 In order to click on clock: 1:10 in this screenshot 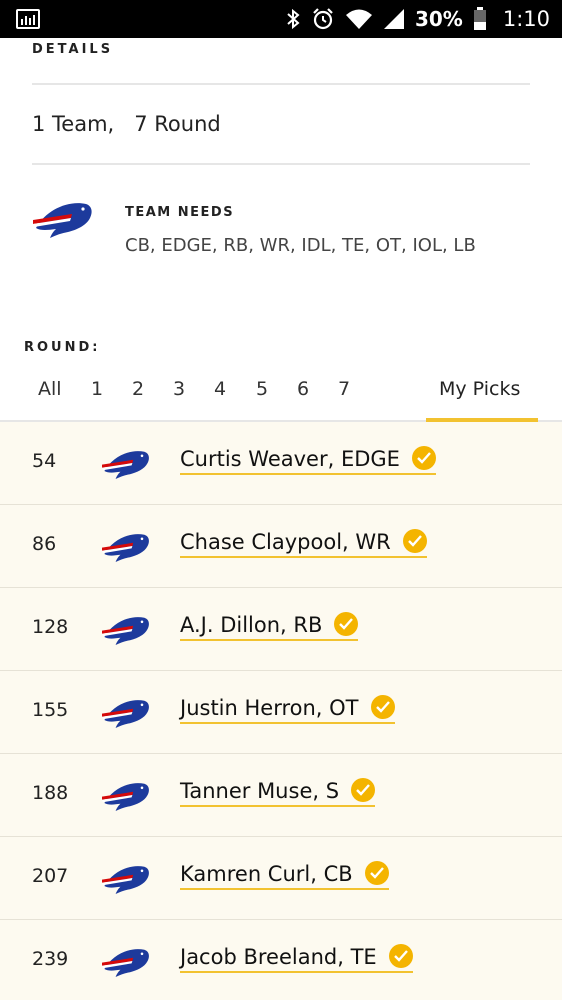, I will do `click(526, 19)`.